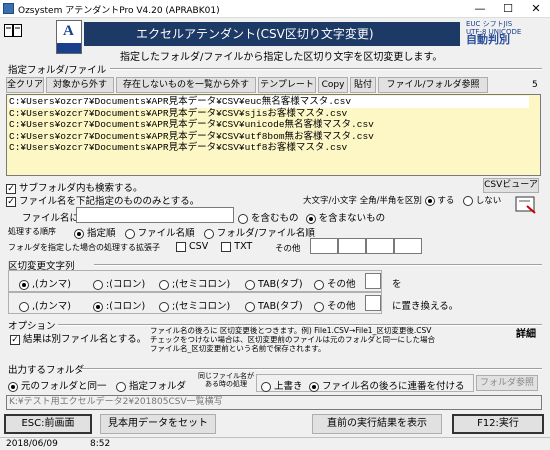  Describe the element at coordinates (397, 284) in the screenshot. I see `delim-from-suffix: を` at that location.